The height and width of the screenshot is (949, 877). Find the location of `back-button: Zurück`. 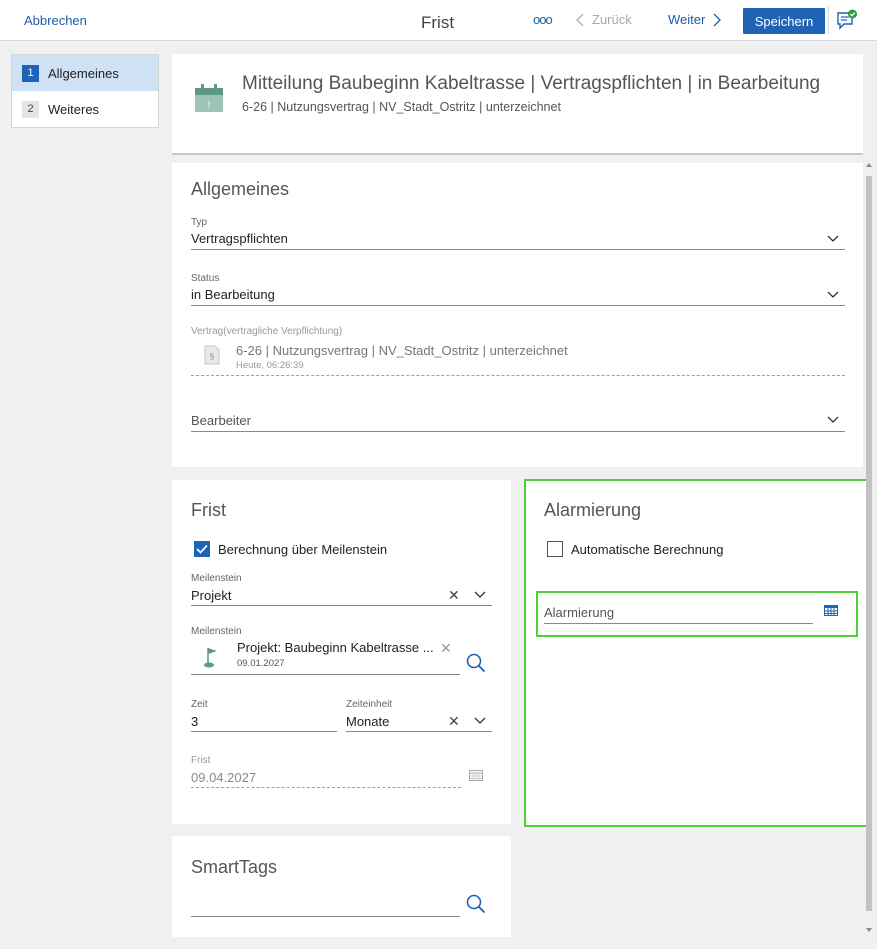

back-button: Zurück is located at coordinates (604, 19).